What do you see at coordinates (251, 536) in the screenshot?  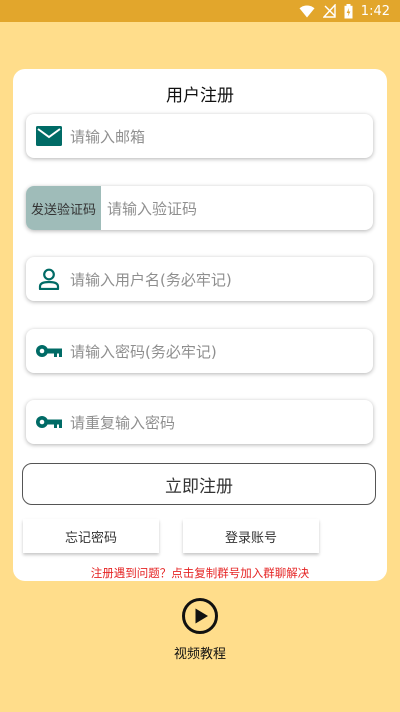 I see `login-button: 登录账号` at bounding box center [251, 536].